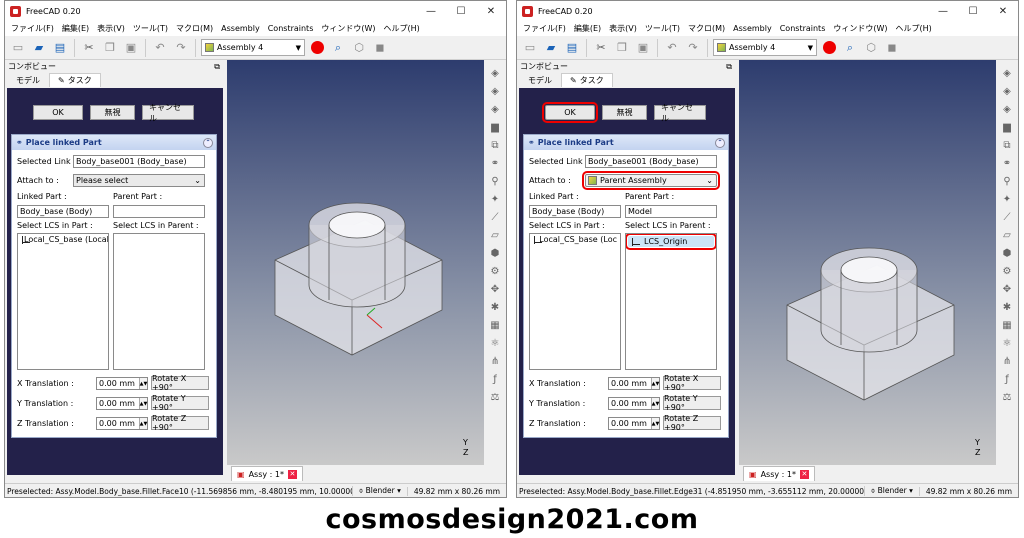  I want to click on menu-file: ファイル(F), so click(544, 28).